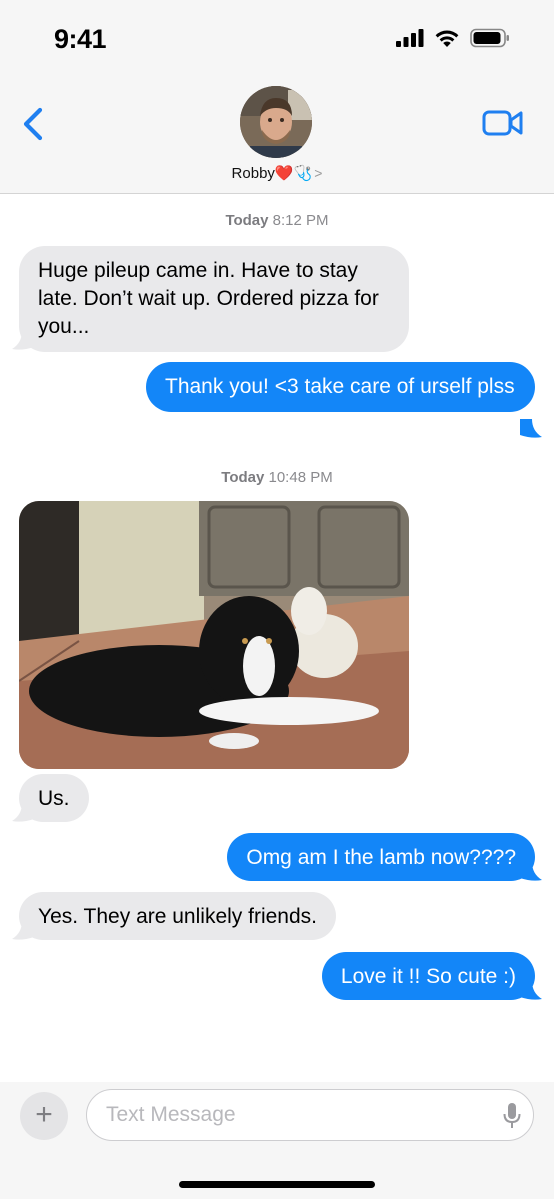 This screenshot has height=1199, width=554. I want to click on conversation-header: Robby❤️🩺 >, so click(277, 138).